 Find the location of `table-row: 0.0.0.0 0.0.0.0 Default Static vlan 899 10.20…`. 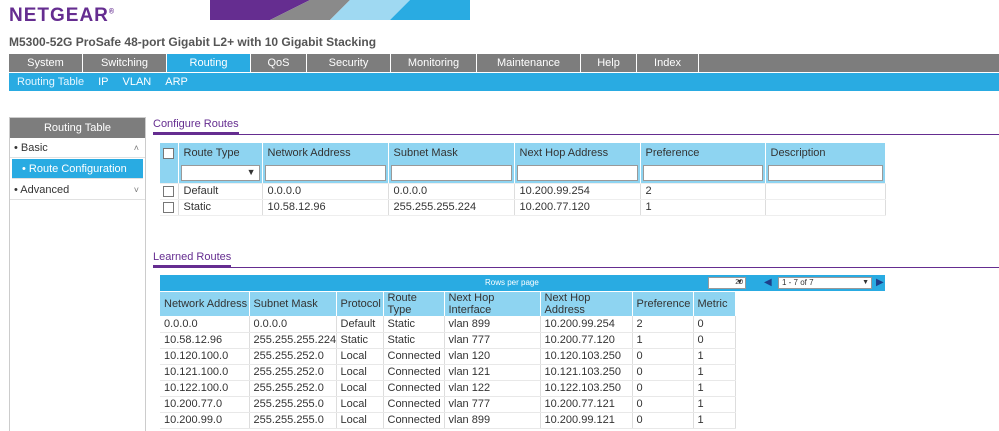

table-row: 0.0.0.0 0.0.0.0 Default Static vlan 899 10.20… is located at coordinates (448, 324).